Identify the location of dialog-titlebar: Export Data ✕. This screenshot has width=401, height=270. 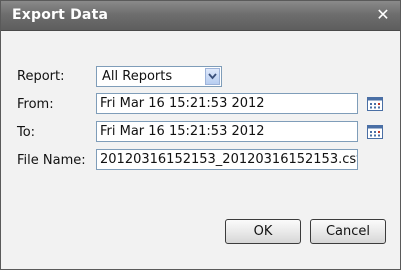
(200, 16).